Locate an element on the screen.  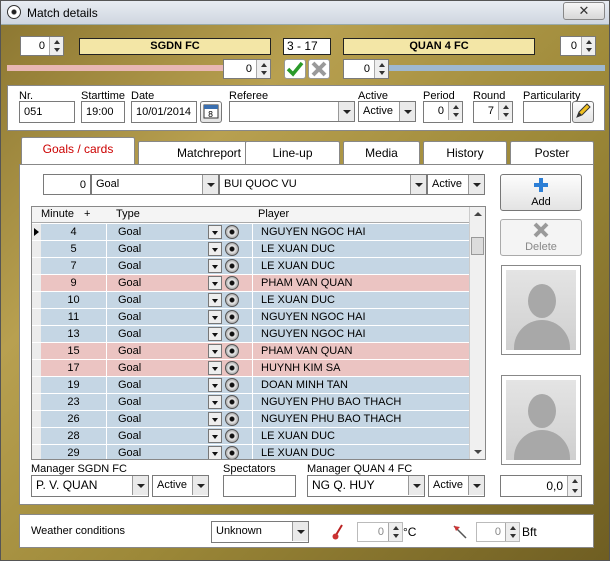
table-row: 13 Goal NGUYEN NGOC HAI is located at coordinates (250, 334).